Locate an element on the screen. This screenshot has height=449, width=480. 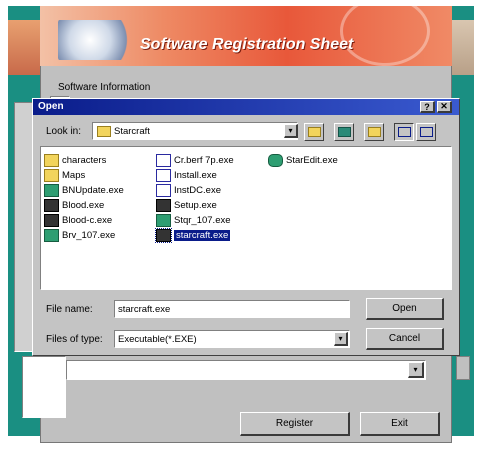
banner-logo-icon is located at coordinates (98, 40).